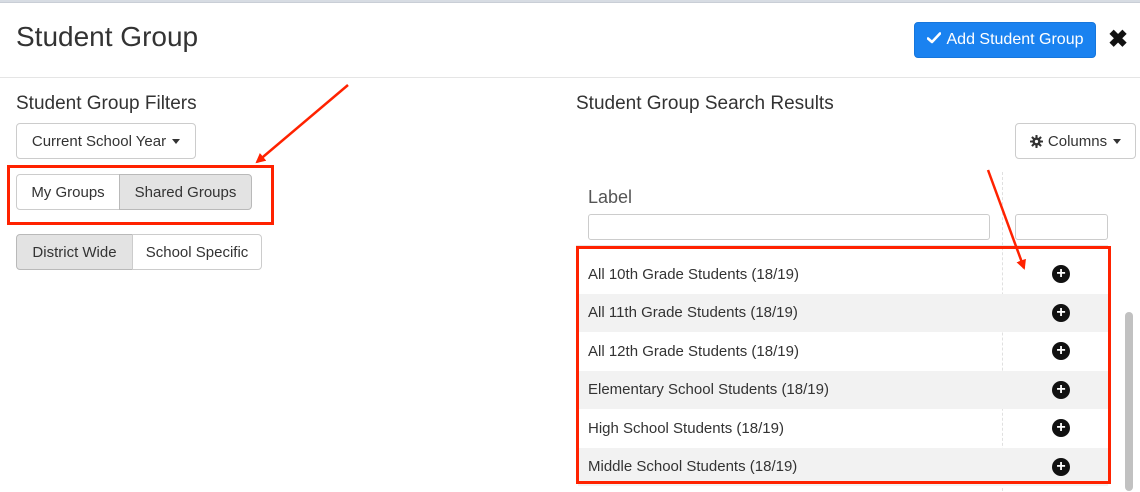 Image resolution: width=1140 pixels, height=492 pixels. Describe the element at coordinates (1015, 39) in the screenshot. I see `add-student-group-label: Add Student Group` at that location.